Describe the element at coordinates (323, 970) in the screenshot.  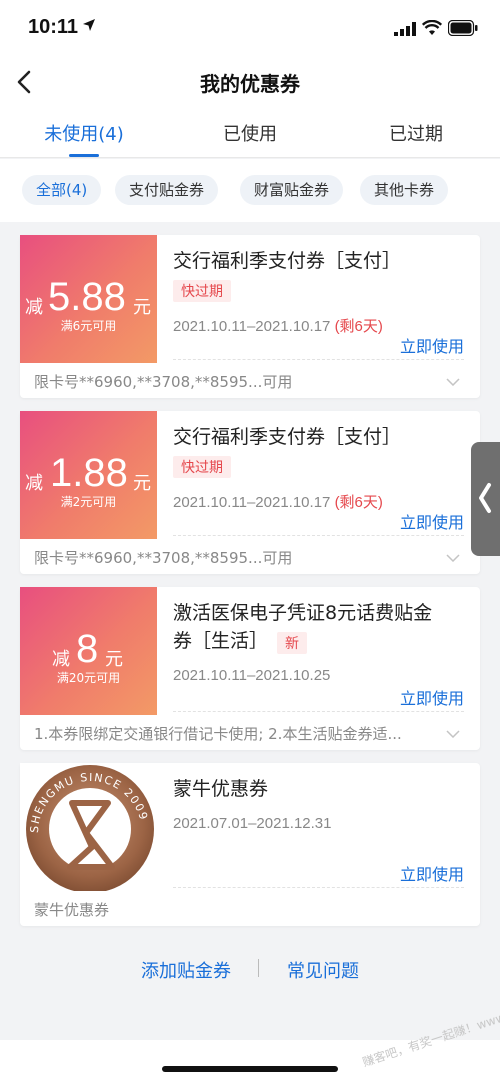
I see `faq-link: 常见问题` at that location.